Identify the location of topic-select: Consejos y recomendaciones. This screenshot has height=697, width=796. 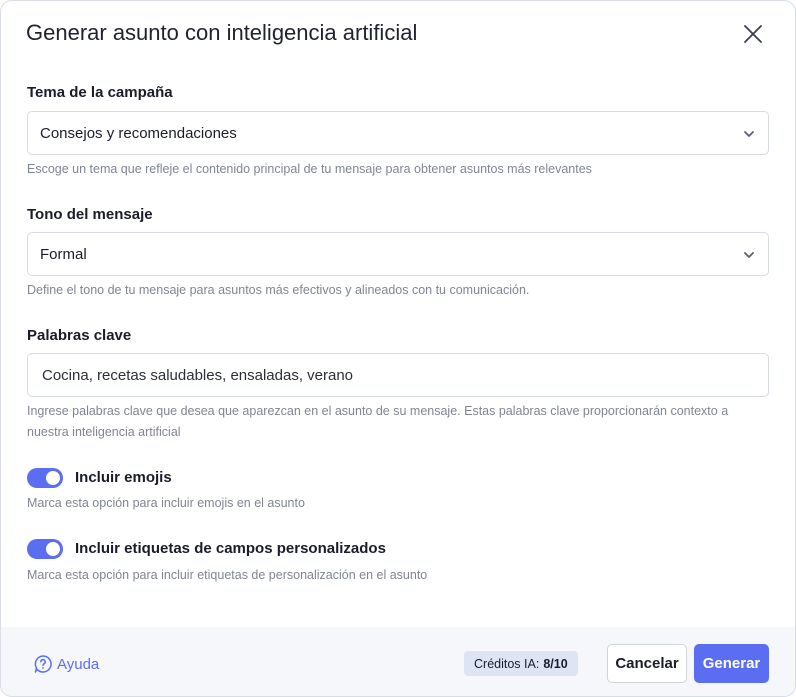
(398, 133).